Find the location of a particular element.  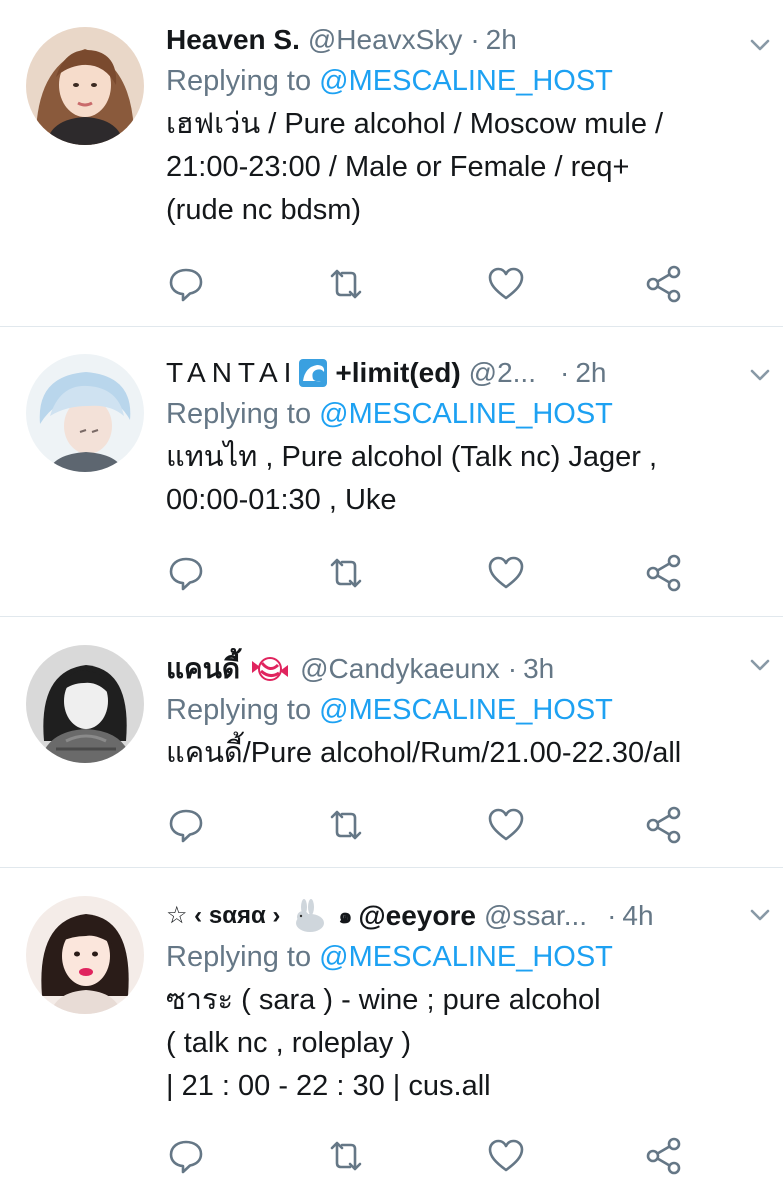

timestamp: 3h is located at coordinates (538, 669).